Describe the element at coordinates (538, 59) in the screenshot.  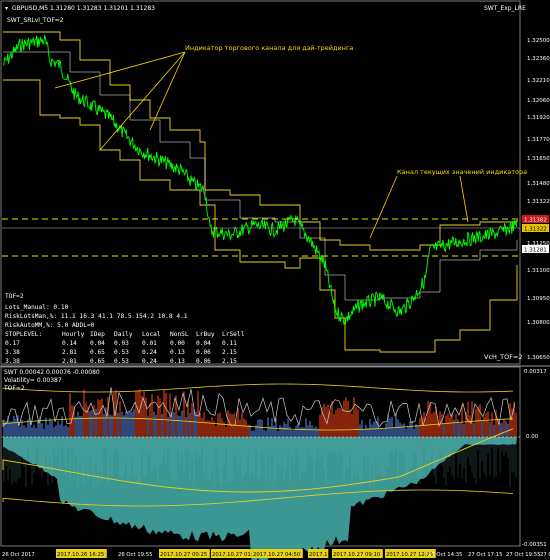
I see `price-tick: 1.32360` at that location.